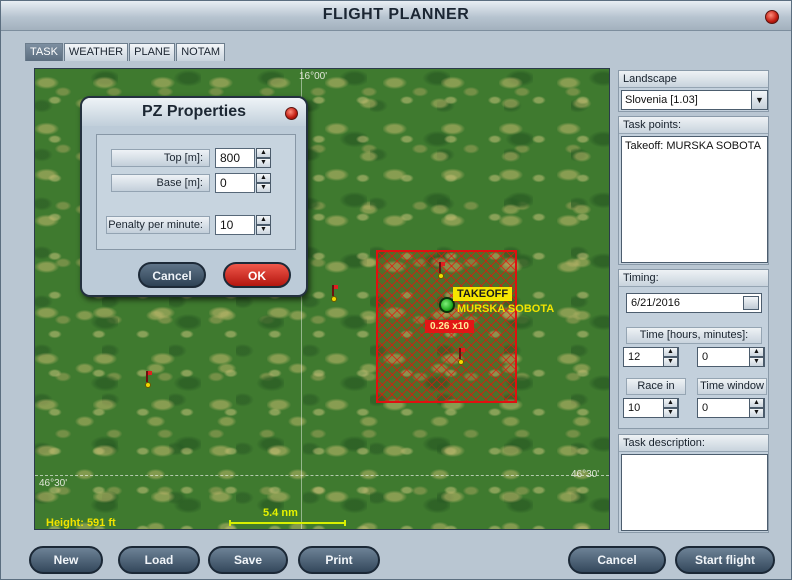  What do you see at coordinates (725, 560) in the screenshot?
I see `start-flight-button: Start flight` at bounding box center [725, 560].